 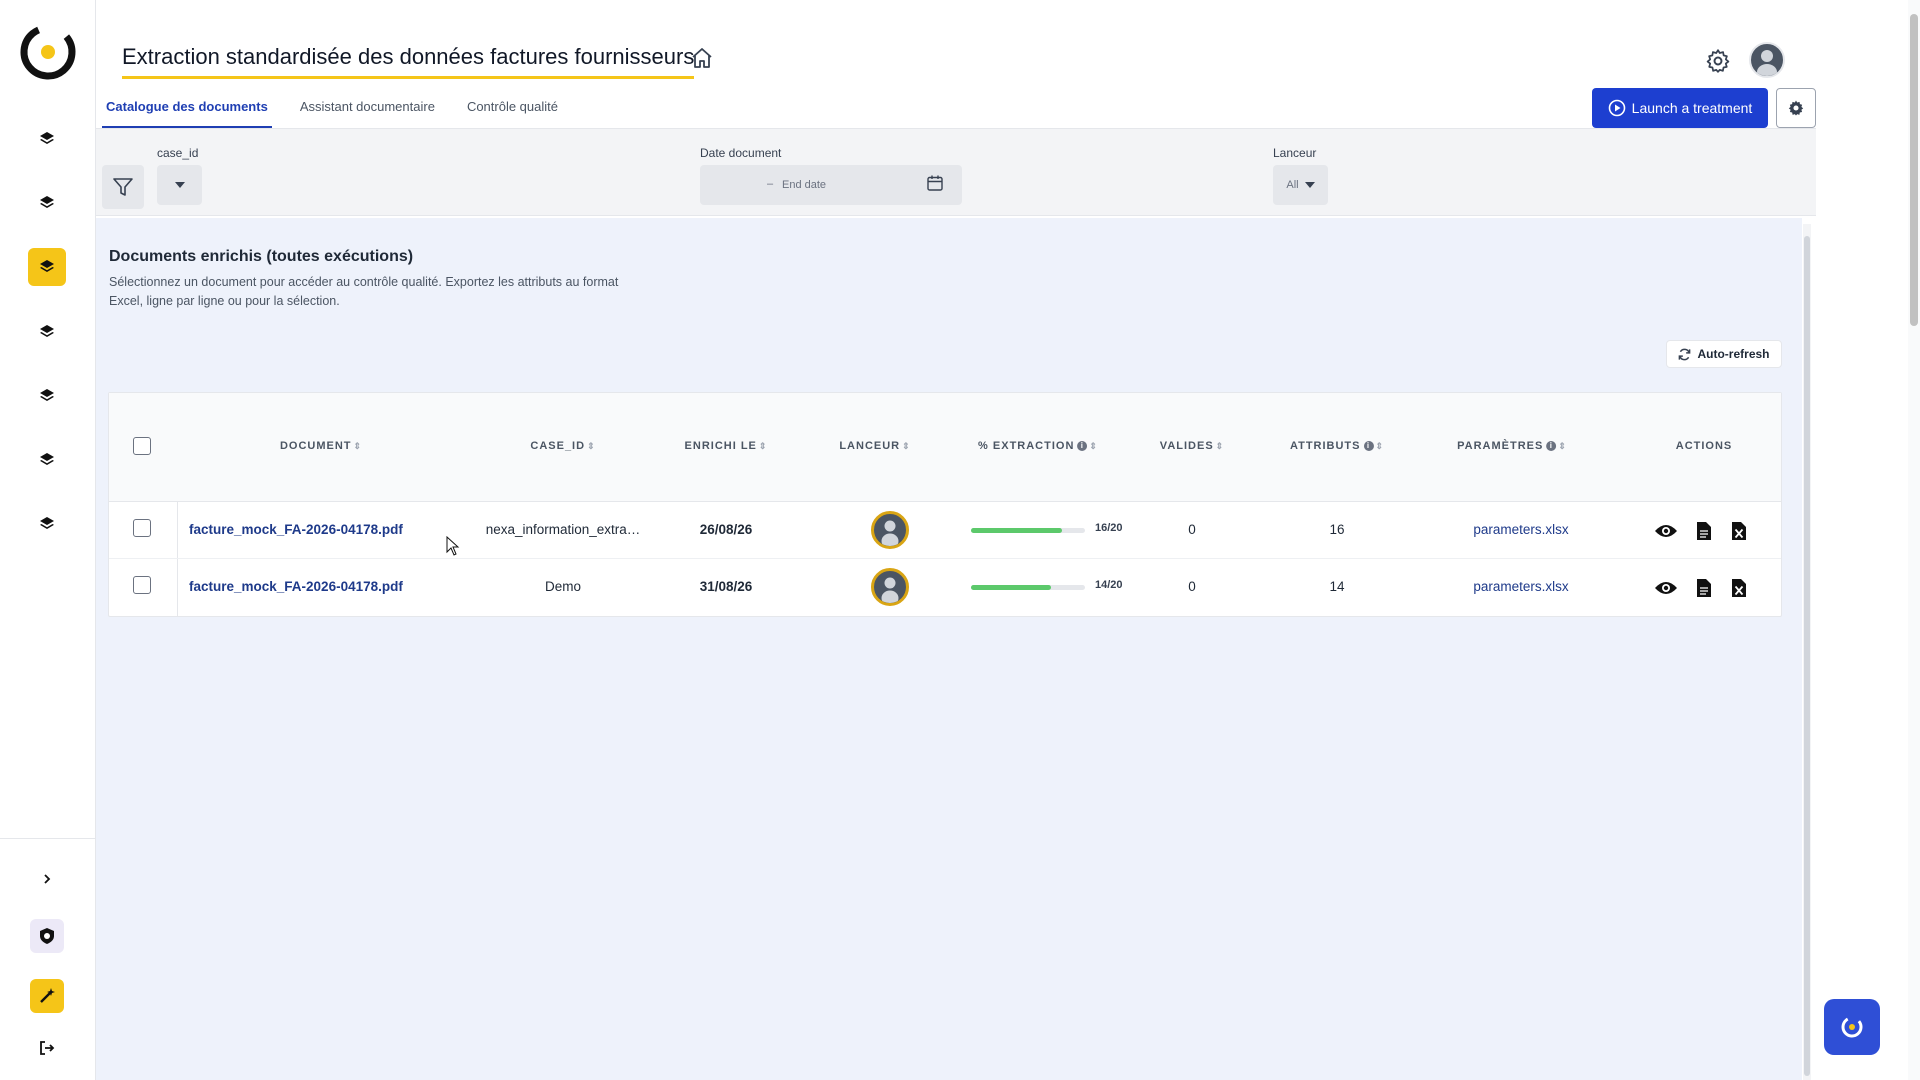 I want to click on tab-assistant: Assistant documentaire, so click(x=367, y=112).